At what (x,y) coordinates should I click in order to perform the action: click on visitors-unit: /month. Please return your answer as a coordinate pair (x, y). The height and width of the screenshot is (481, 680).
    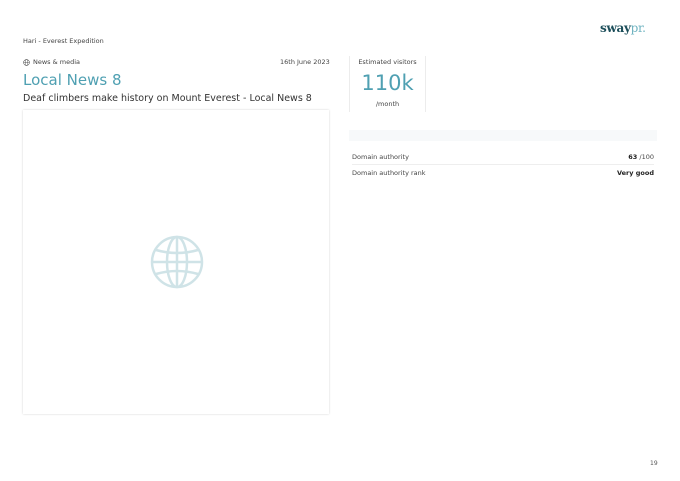
    Looking at the image, I should click on (387, 104).